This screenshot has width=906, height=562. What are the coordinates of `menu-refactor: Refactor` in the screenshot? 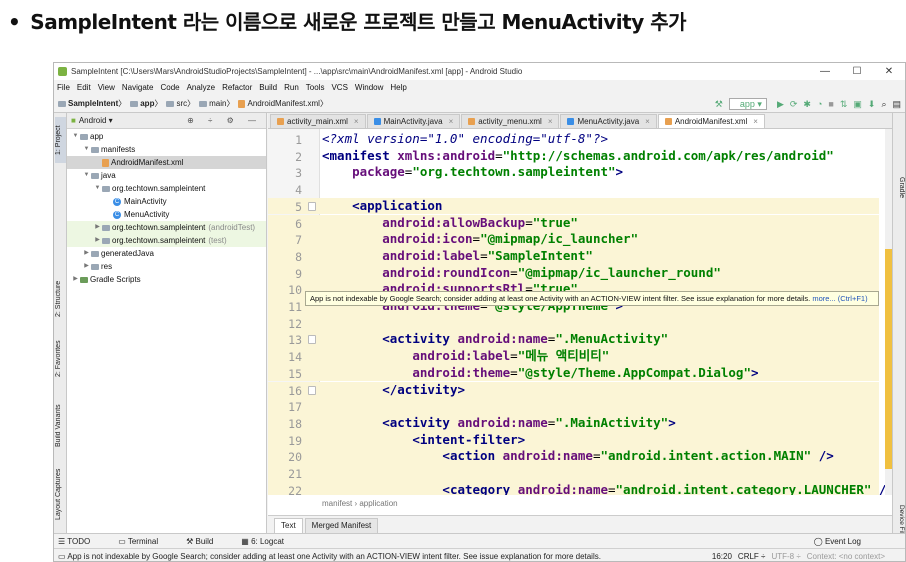 It's located at (237, 87).